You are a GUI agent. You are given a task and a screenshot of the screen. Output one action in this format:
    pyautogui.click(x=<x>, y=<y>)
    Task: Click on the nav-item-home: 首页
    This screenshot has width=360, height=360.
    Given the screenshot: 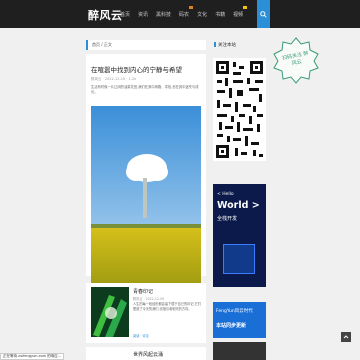 What is the action you would take?
    pyautogui.click(x=125, y=14)
    